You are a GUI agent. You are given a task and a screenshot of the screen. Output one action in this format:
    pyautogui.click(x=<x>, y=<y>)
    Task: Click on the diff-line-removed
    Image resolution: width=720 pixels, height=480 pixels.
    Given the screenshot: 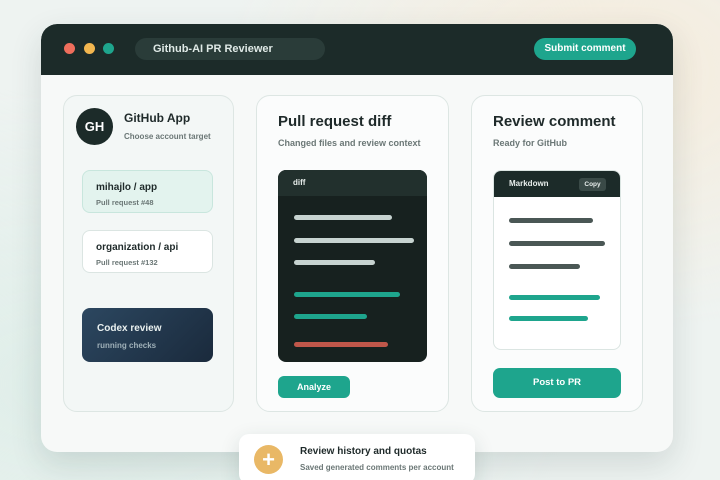 What is the action you would take?
    pyautogui.click(x=341, y=344)
    